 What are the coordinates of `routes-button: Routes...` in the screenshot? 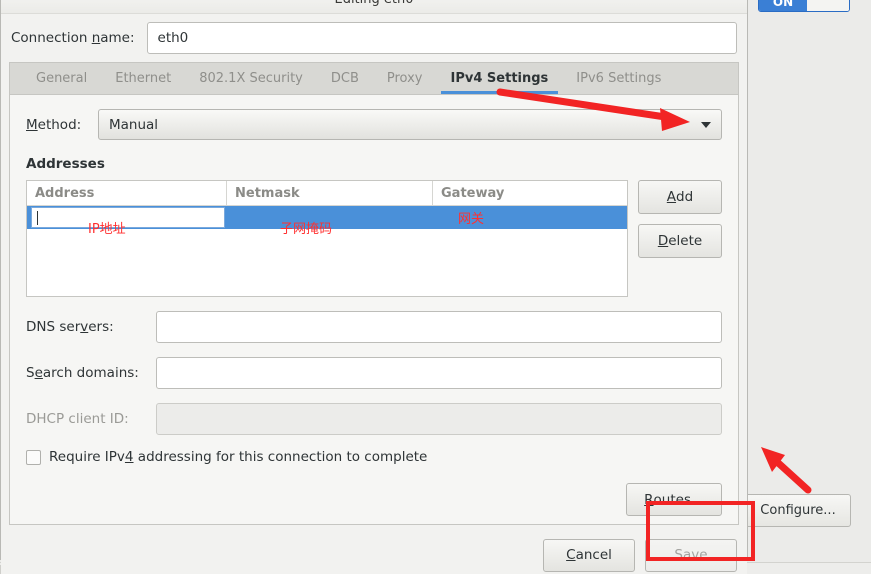 It's located at (674, 499).